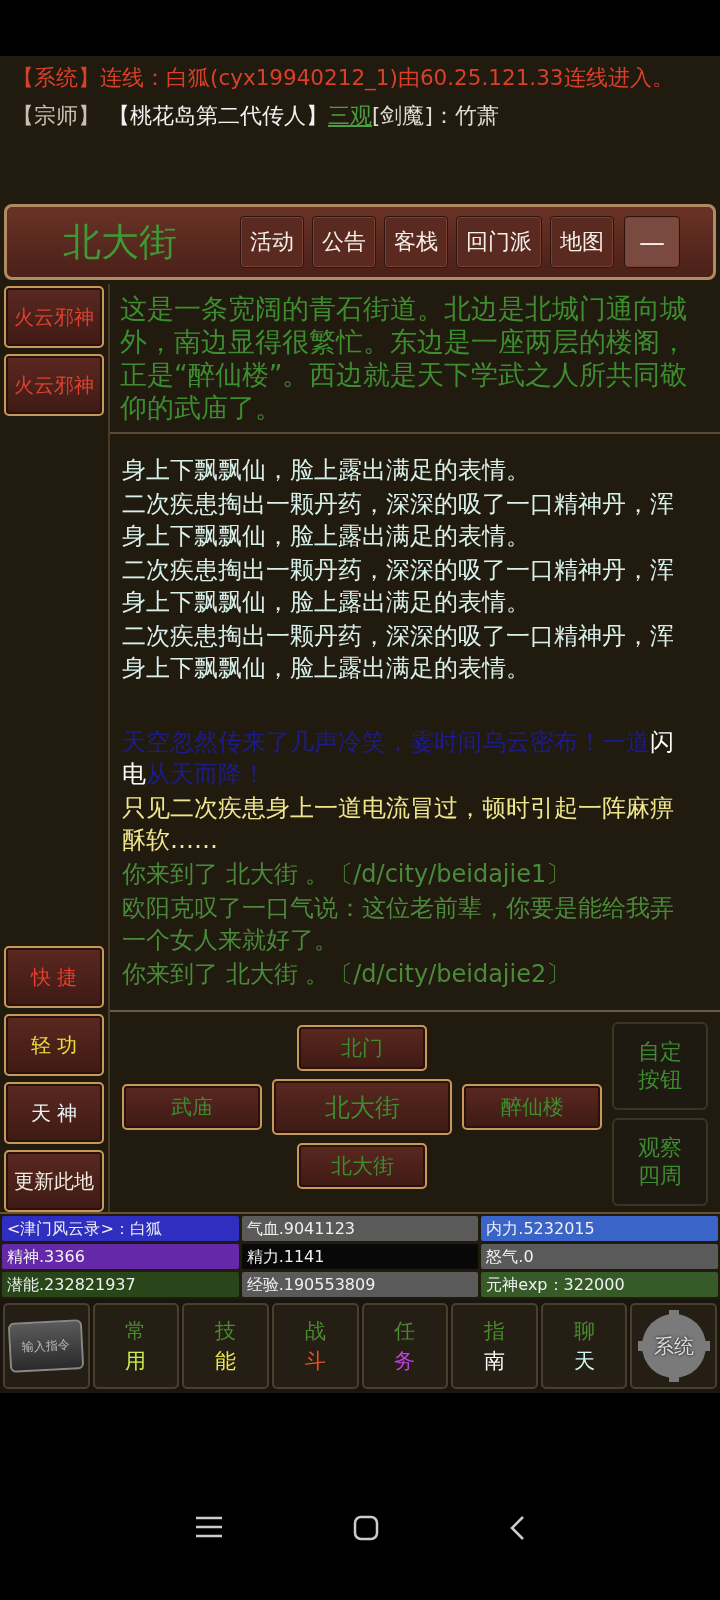 Image resolution: width=720 pixels, height=1600 pixels. I want to click on tool-button: 观察四周, so click(660, 1162).